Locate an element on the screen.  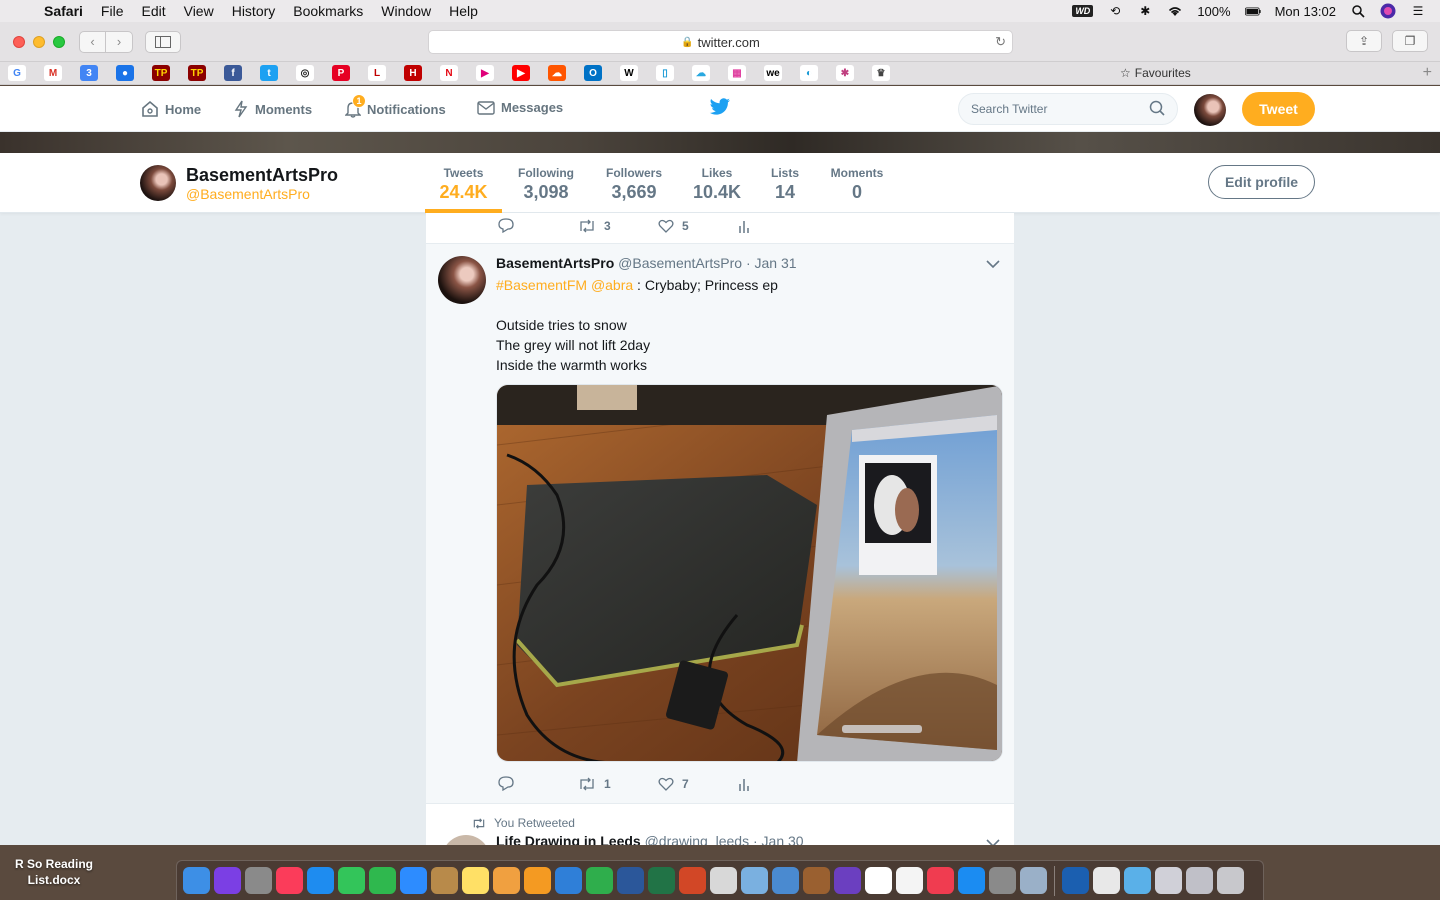
tweet-author-handle: @BasementArtsPro is located at coordinates (680, 263).